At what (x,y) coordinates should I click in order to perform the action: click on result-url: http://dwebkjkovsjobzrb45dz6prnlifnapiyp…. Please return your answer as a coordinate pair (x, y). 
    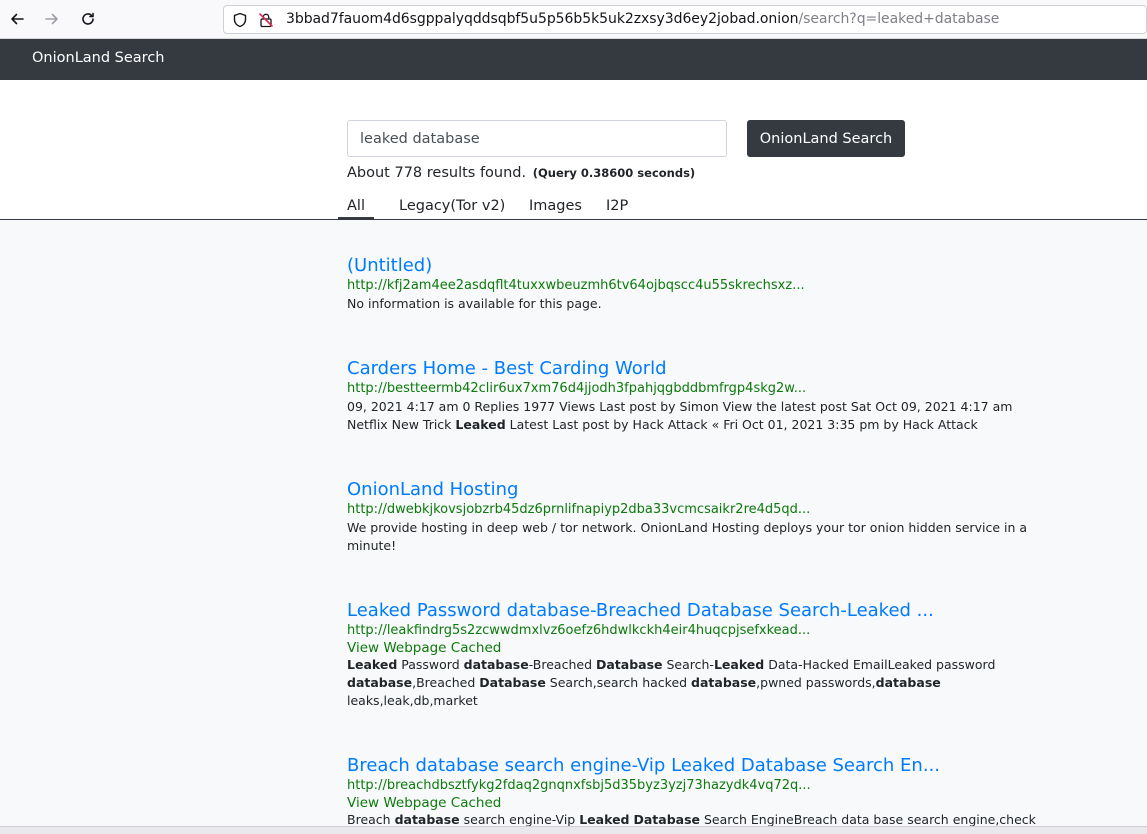
    Looking at the image, I should click on (712, 510).